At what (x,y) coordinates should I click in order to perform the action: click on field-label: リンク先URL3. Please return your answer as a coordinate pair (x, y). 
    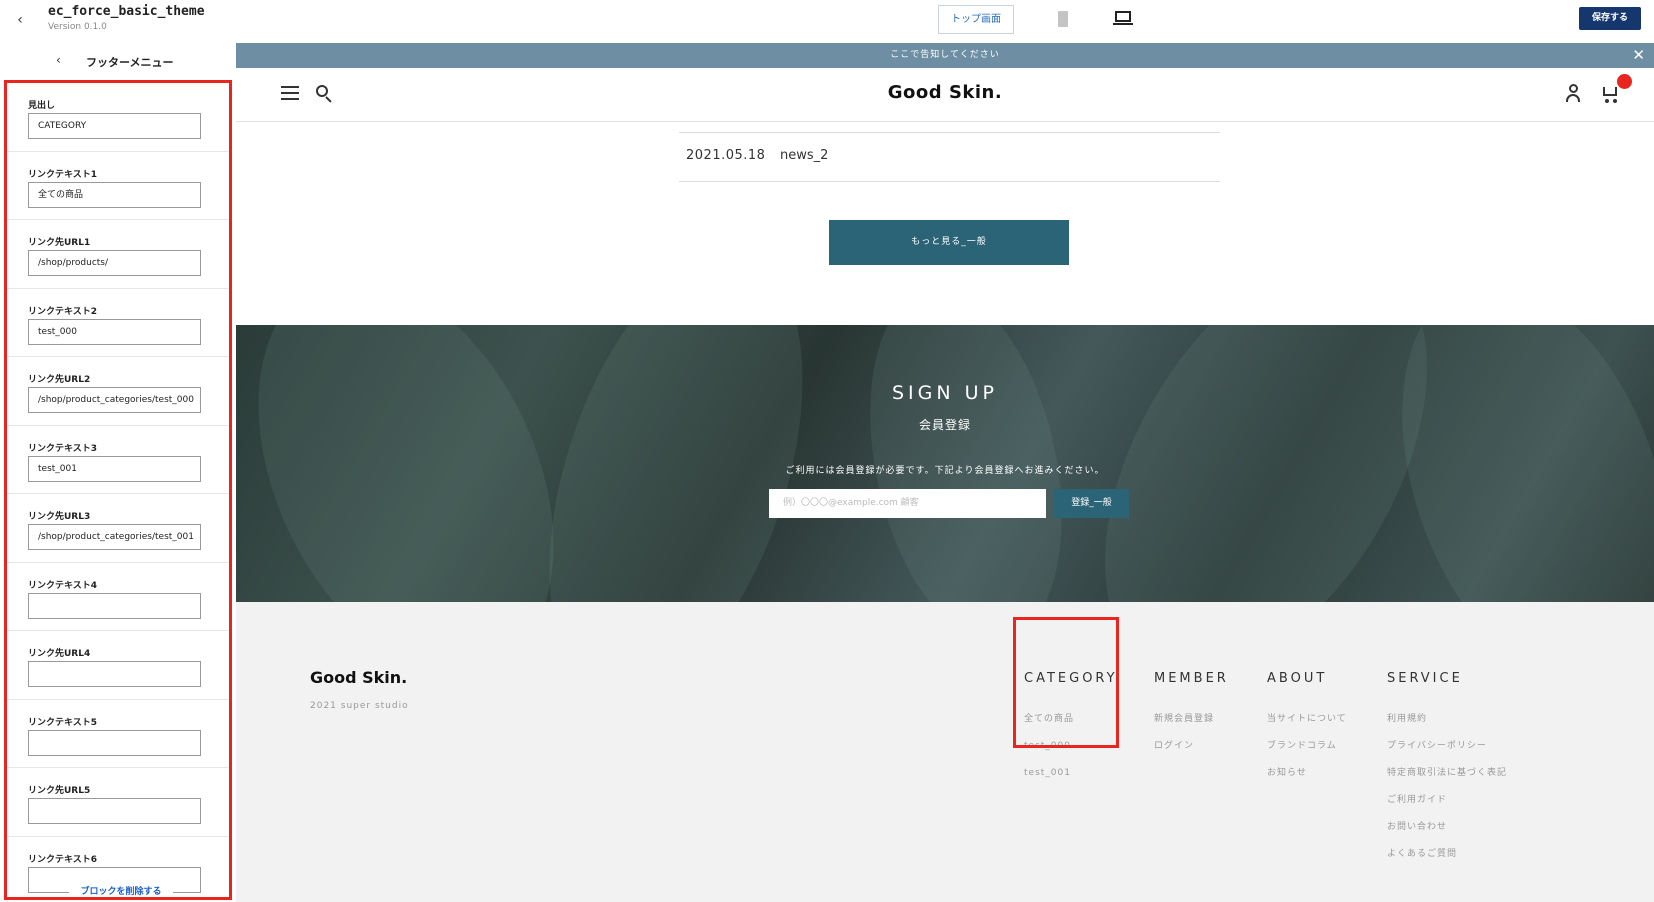
    Looking at the image, I should click on (59, 517).